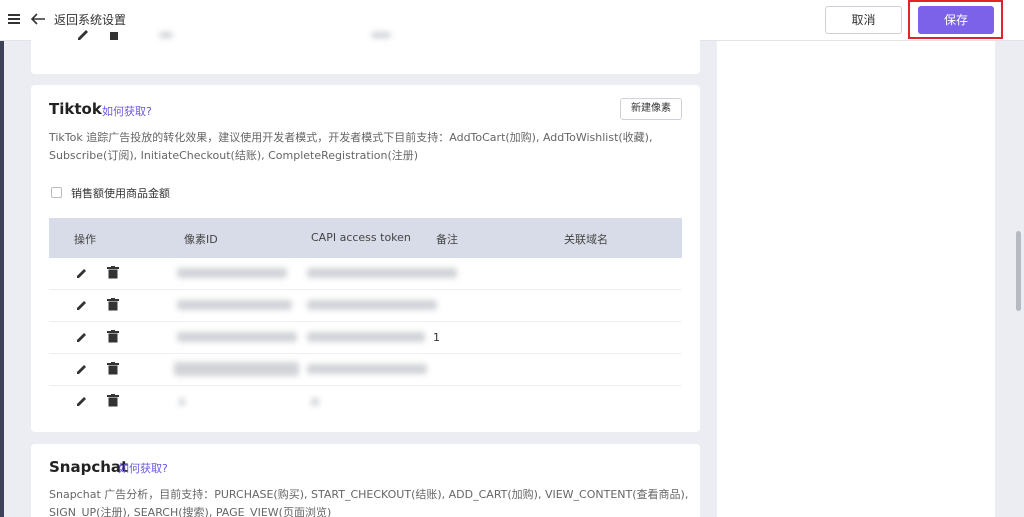  I want to click on menu-icon, so click(14, 19).